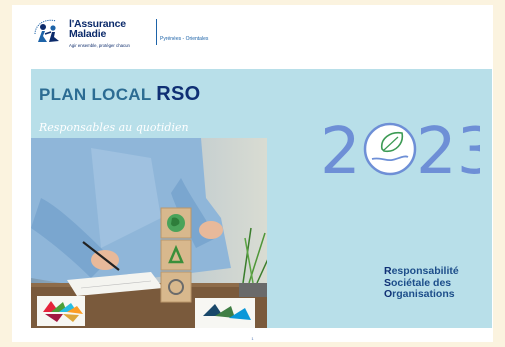 The image size is (505, 347). Describe the element at coordinates (252, 338) in the screenshot. I see `page-number: 1` at that location.